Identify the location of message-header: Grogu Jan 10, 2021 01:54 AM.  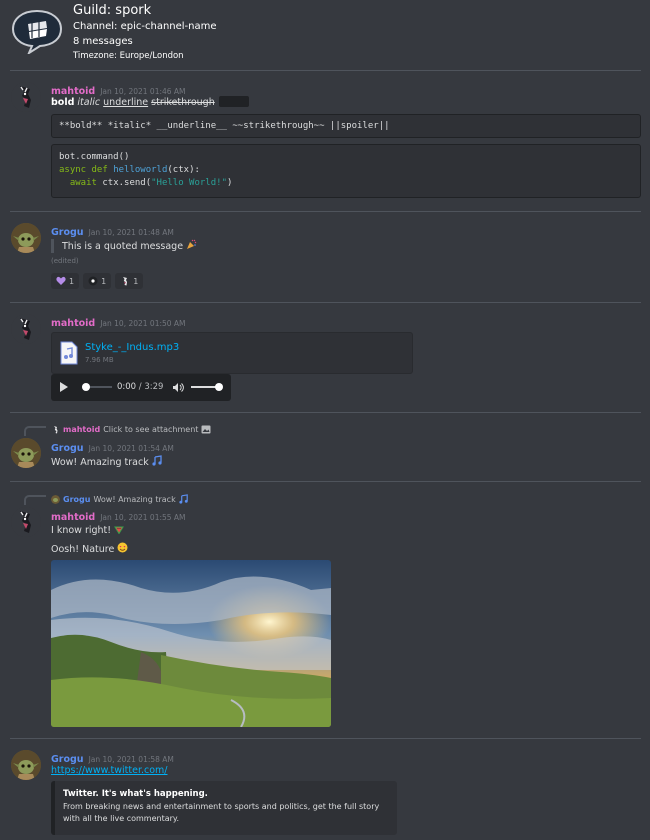
(112, 447).